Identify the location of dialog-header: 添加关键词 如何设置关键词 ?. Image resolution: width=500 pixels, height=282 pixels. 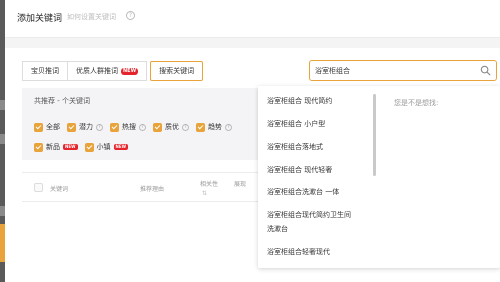
(252, 19).